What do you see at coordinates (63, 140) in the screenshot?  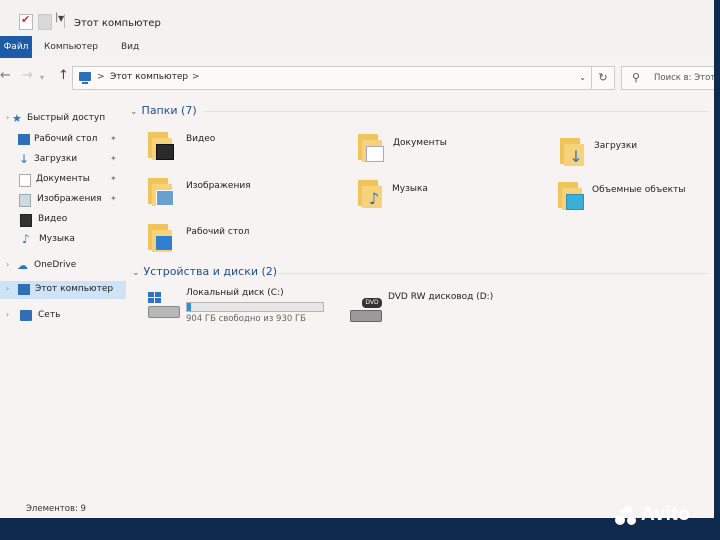 I see `sidebar-item-desktop: Рабочий стол ✦` at bounding box center [63, 140].